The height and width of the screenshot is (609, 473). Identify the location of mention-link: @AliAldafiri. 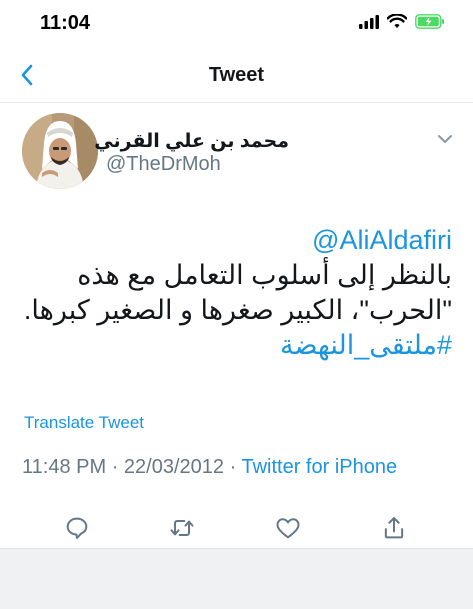
(237, 240).